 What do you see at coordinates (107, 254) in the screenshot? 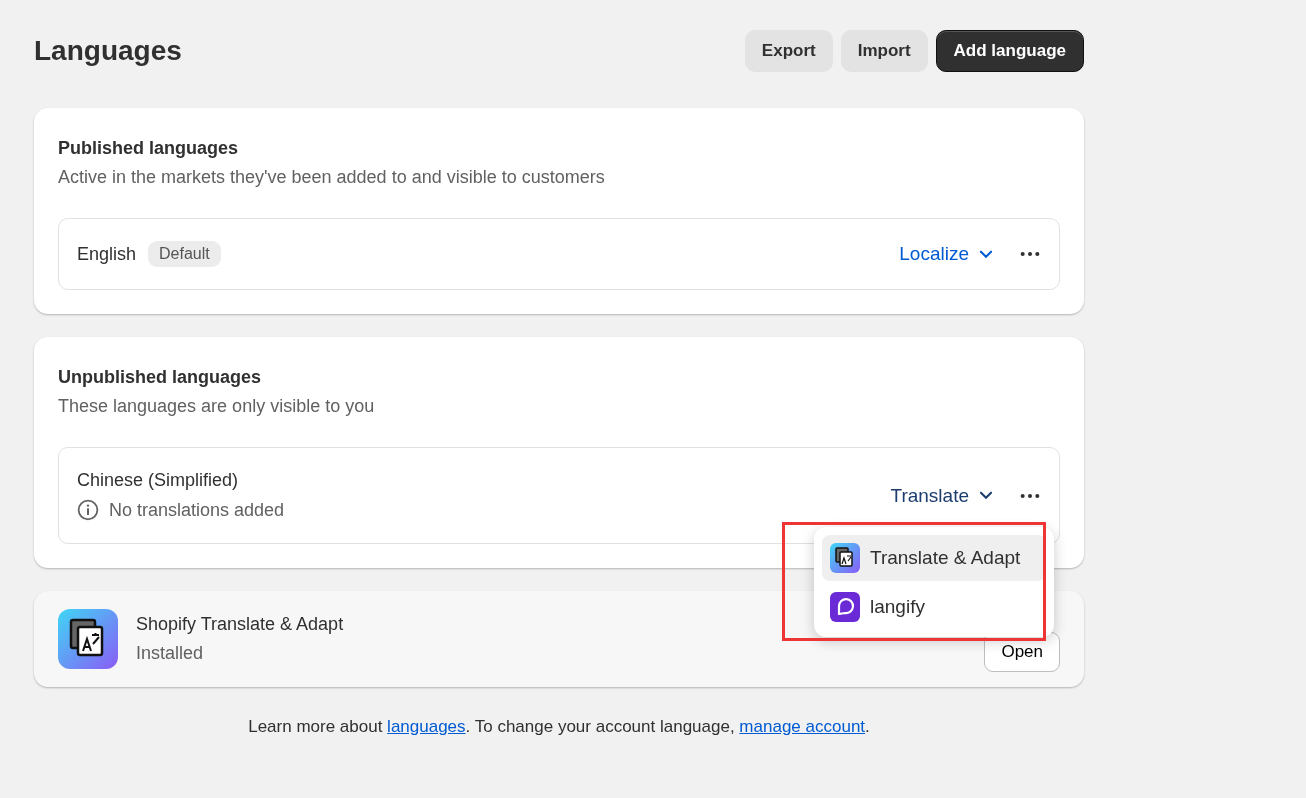
I see `language-name: English` at bounding box center [107, 254].